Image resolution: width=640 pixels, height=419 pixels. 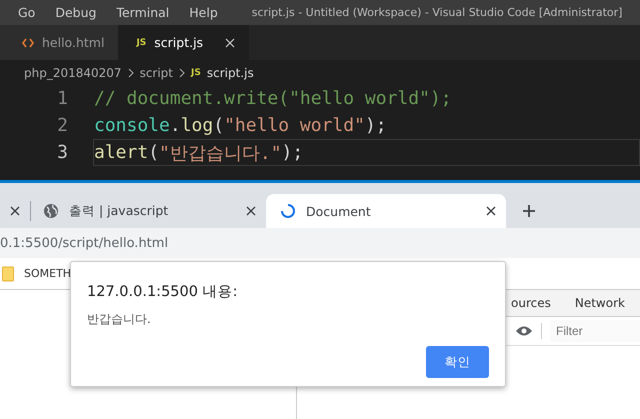 What do you see at coordinates (457, 362) in the screenshot?
I see `ok-button: 확인` at bounding box center [457, 362].